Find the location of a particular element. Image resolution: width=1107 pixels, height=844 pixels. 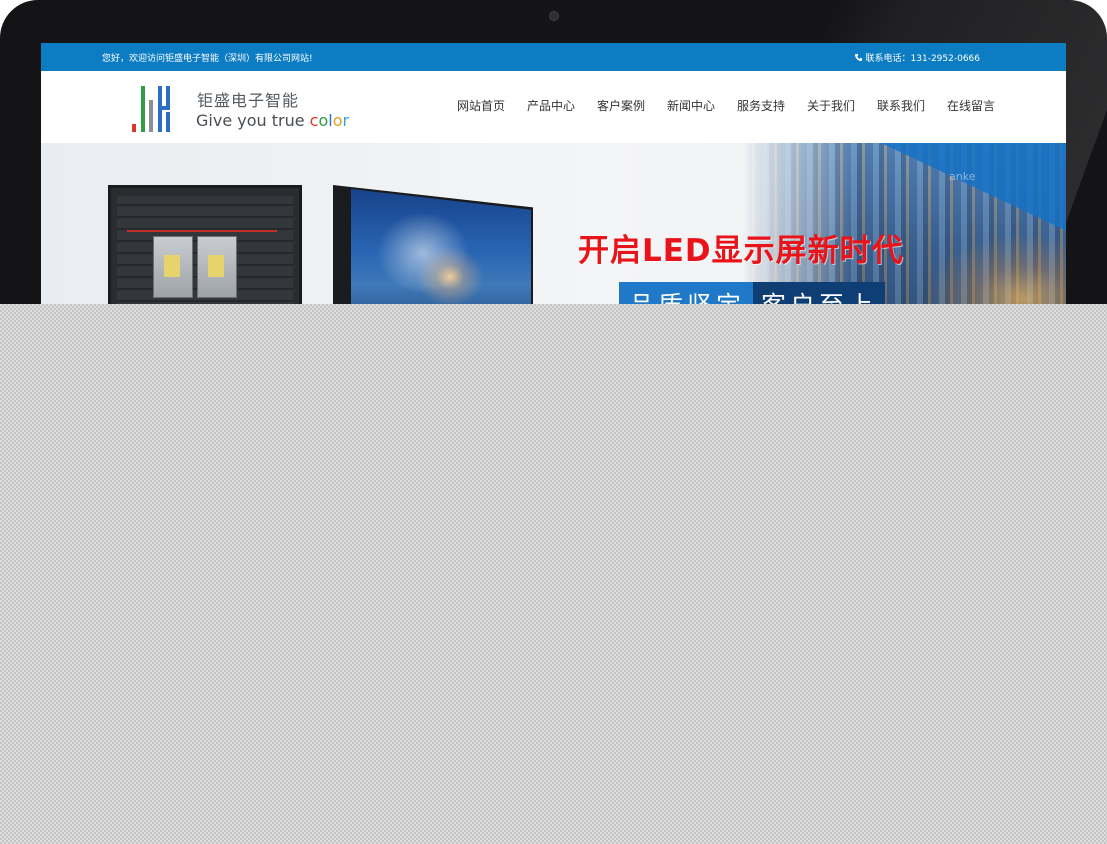

logo-mark-icon is located at coordinates (154, 109).